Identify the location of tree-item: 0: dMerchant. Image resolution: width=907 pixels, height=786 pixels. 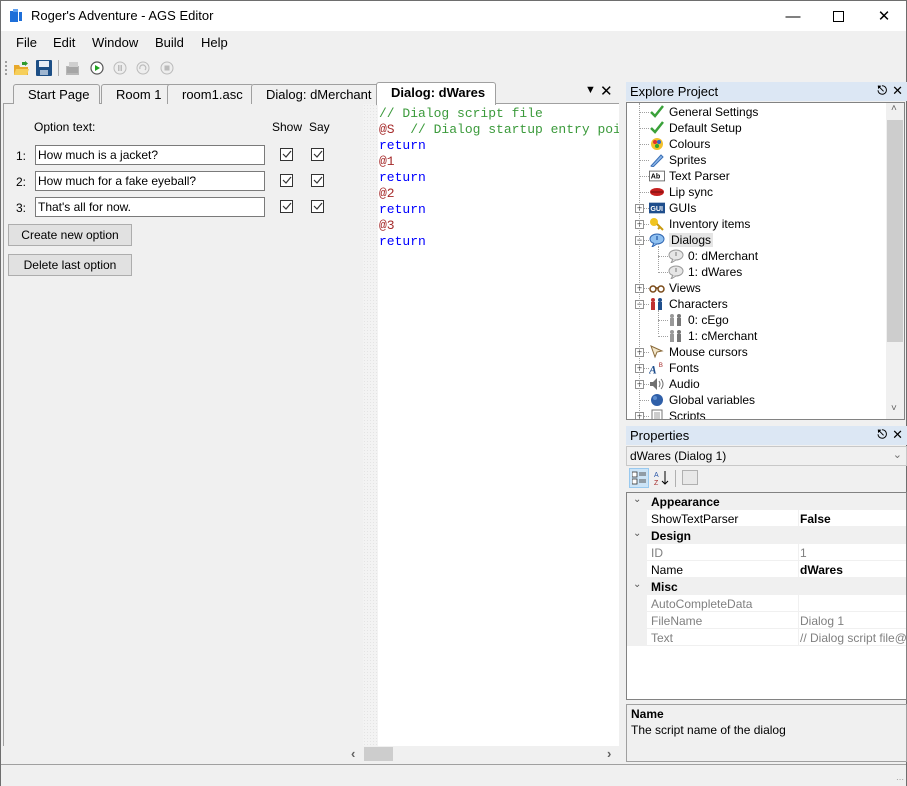
(713, 256).